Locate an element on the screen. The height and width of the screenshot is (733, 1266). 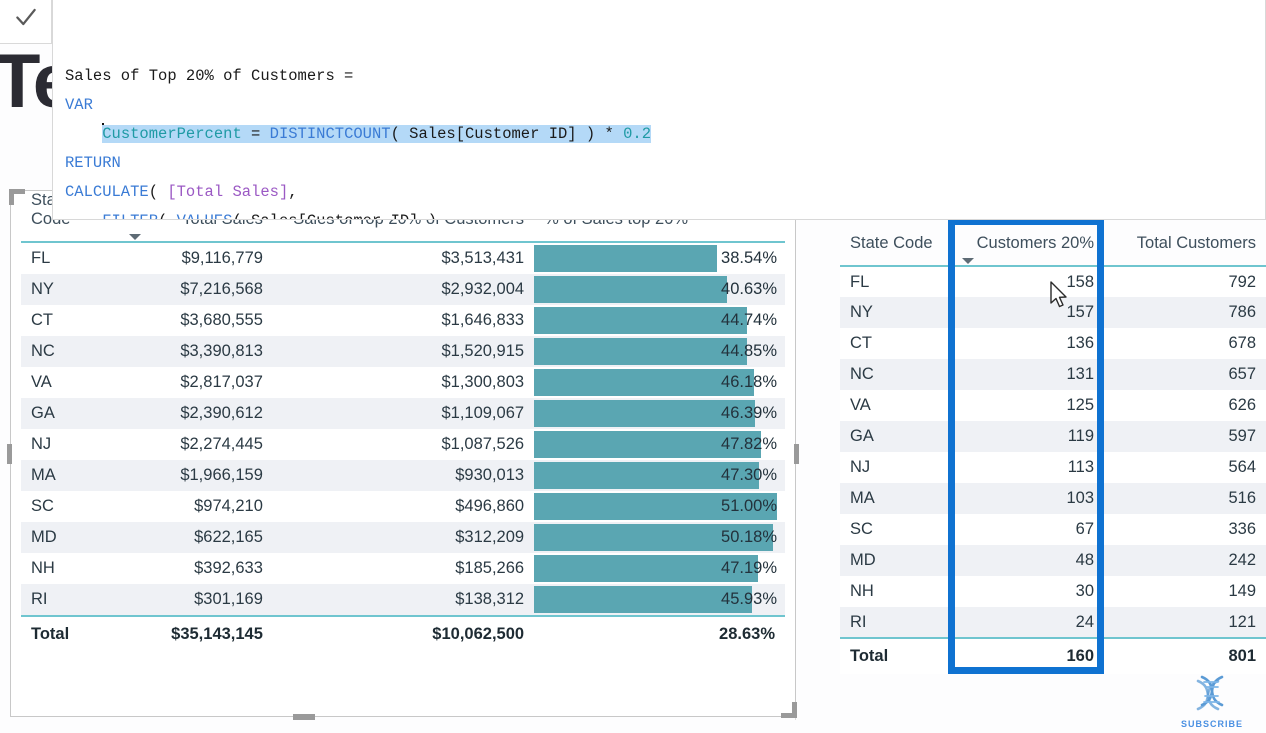
data-bar-label: 47.30% is located at coordinates (749, 475).